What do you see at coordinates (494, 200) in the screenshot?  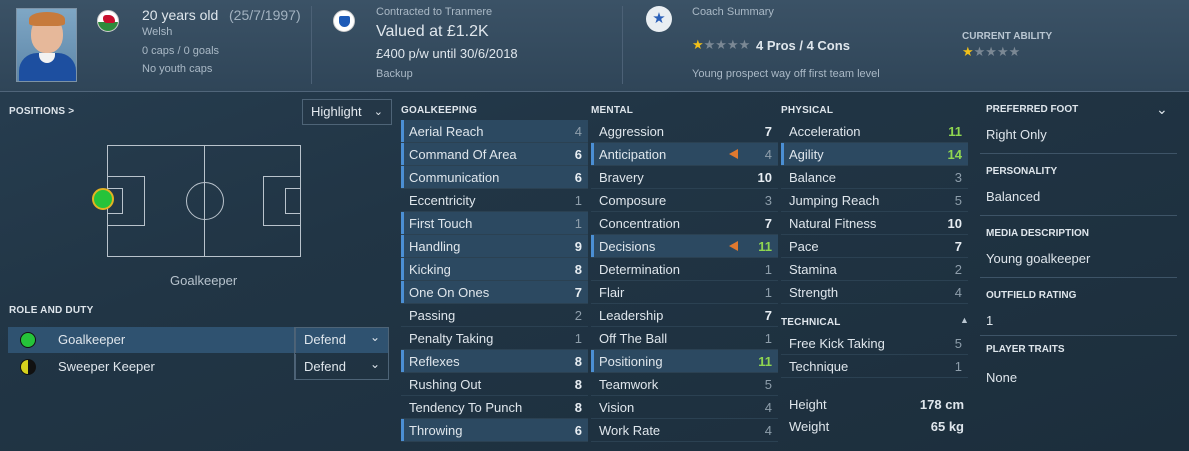 I see `attr-row: Eccentricity 1` at bounding box center [494, 200].